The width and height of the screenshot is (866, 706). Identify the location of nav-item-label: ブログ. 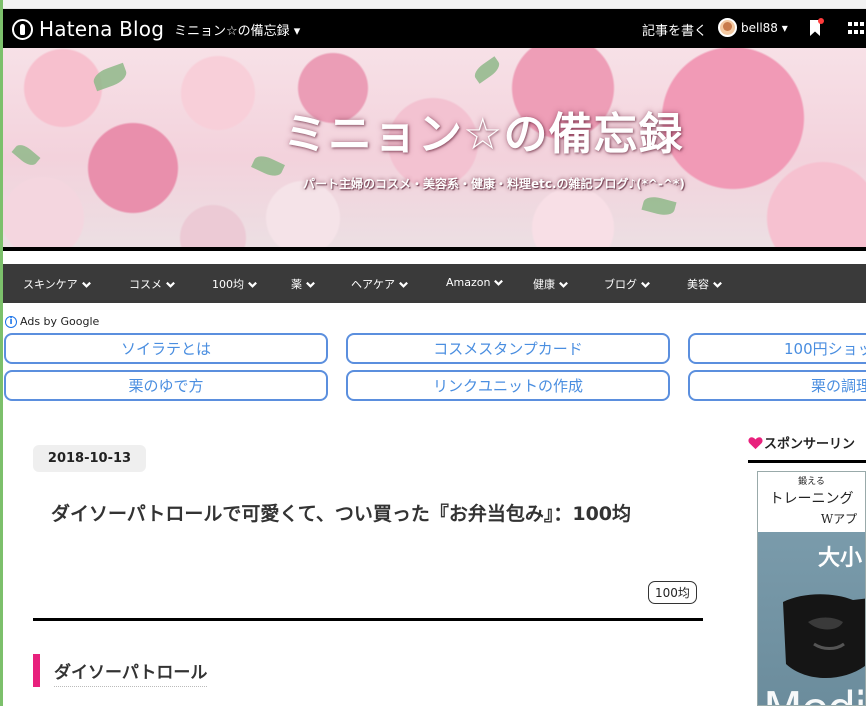
(620, 284).